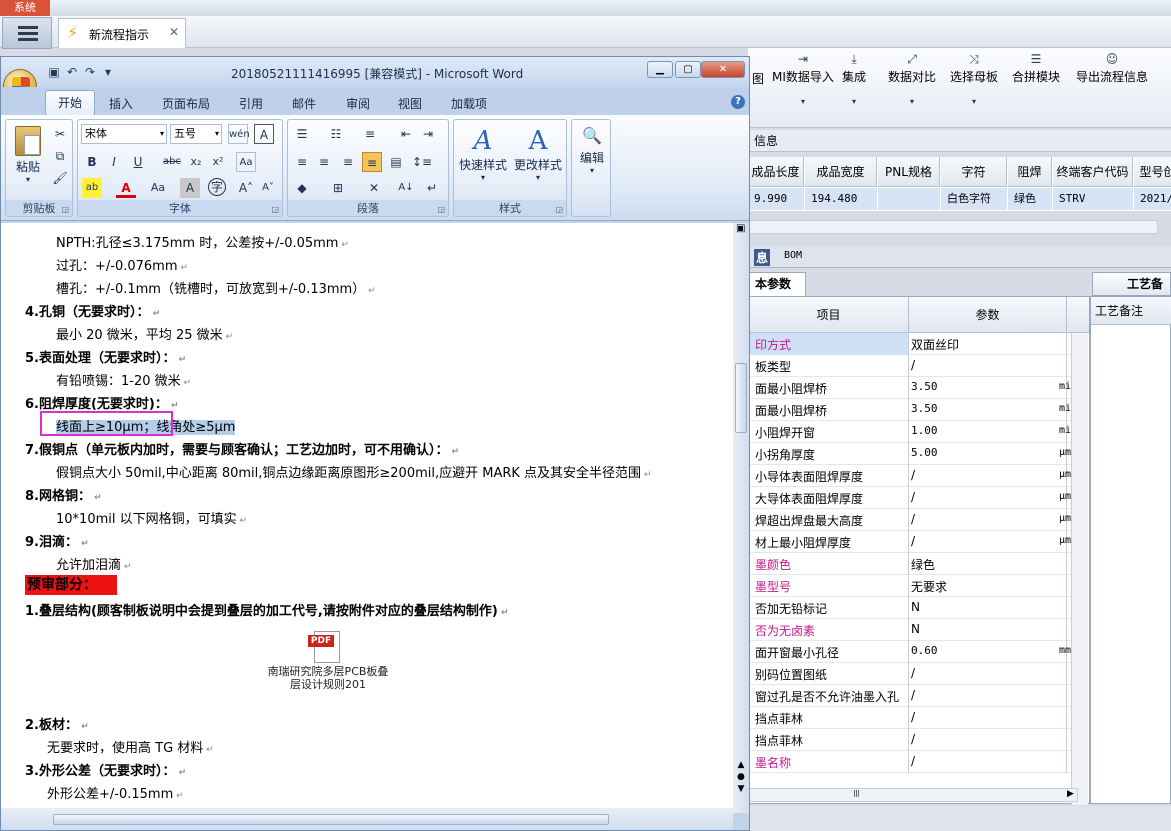 Image resolution: width=1171 pixels, height=831 pixels. I want to click on param-row: 小拐角厚度 5.00 μm, so click(910, 454).